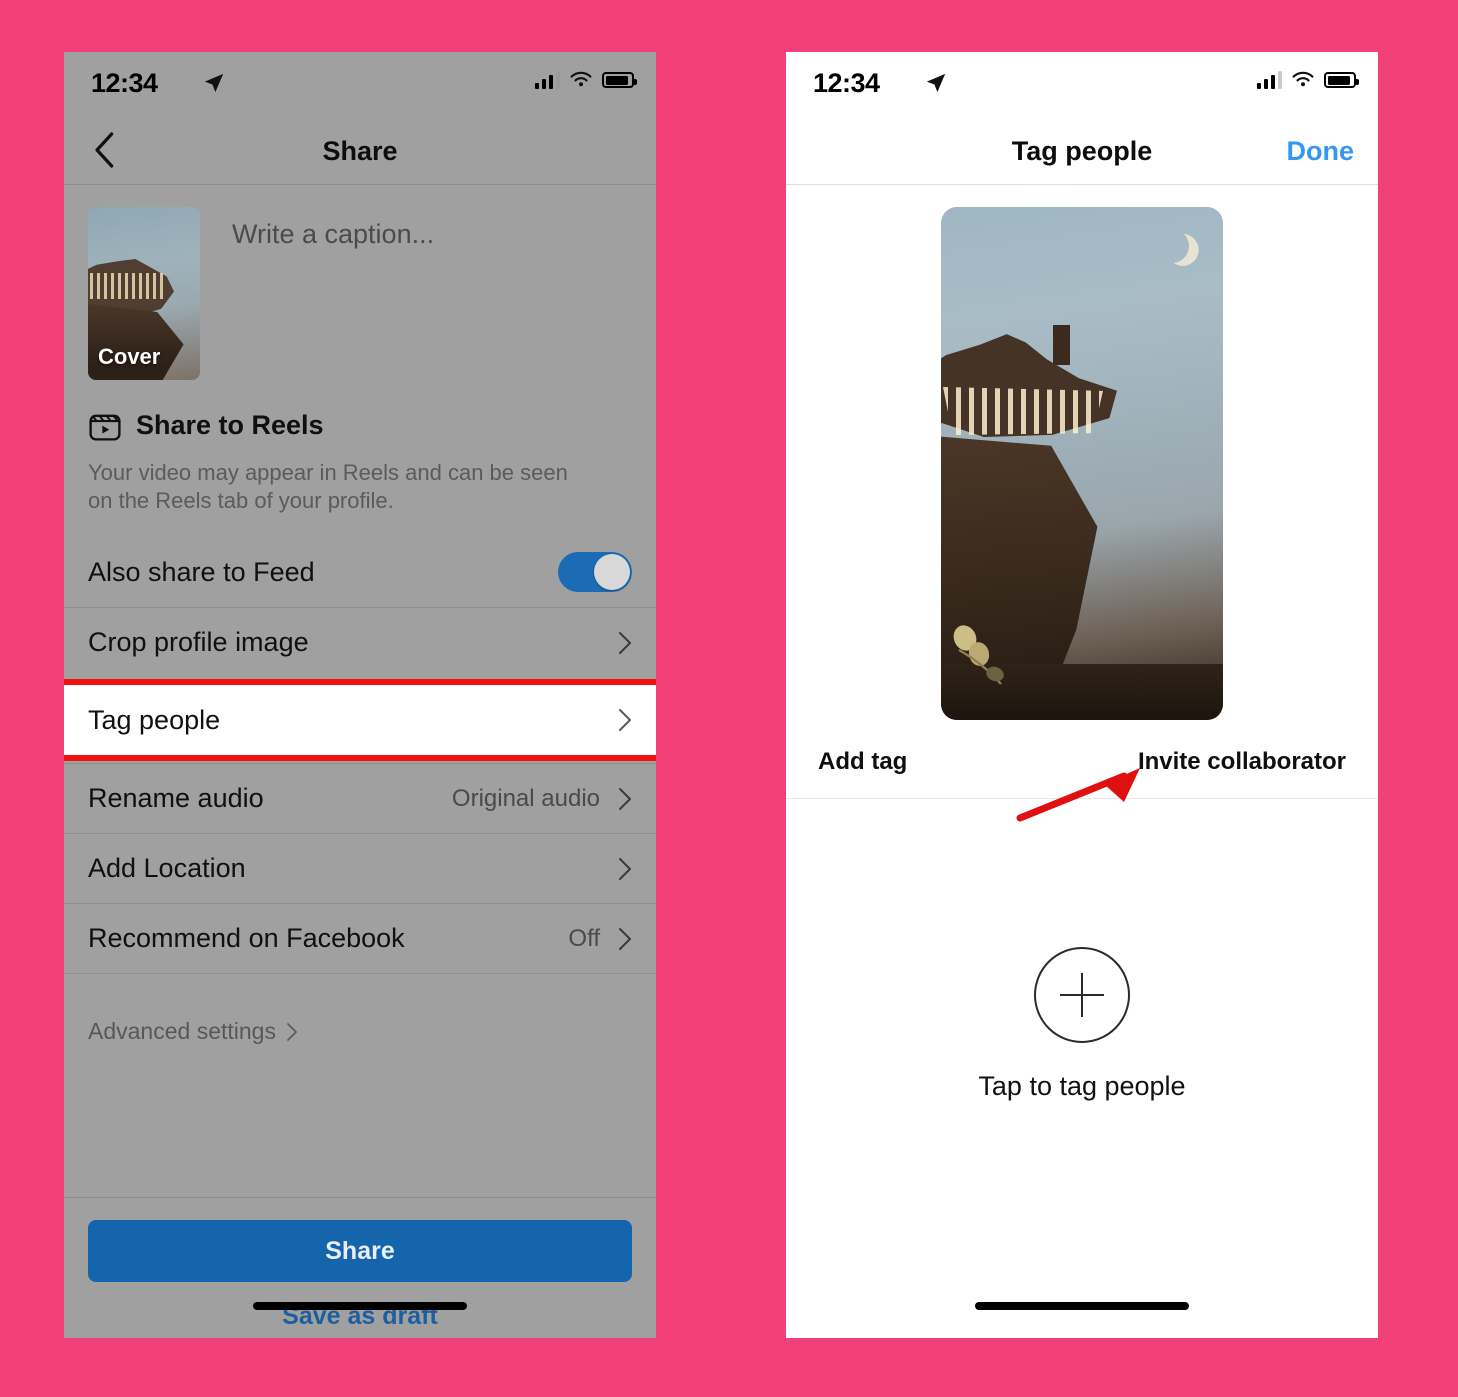 Image resolution: width=1458 pixels, height=1397 pixels. Describe the element at coordinates (154, 719) in the screenshot. I see `row-label: Tag people` at that location.